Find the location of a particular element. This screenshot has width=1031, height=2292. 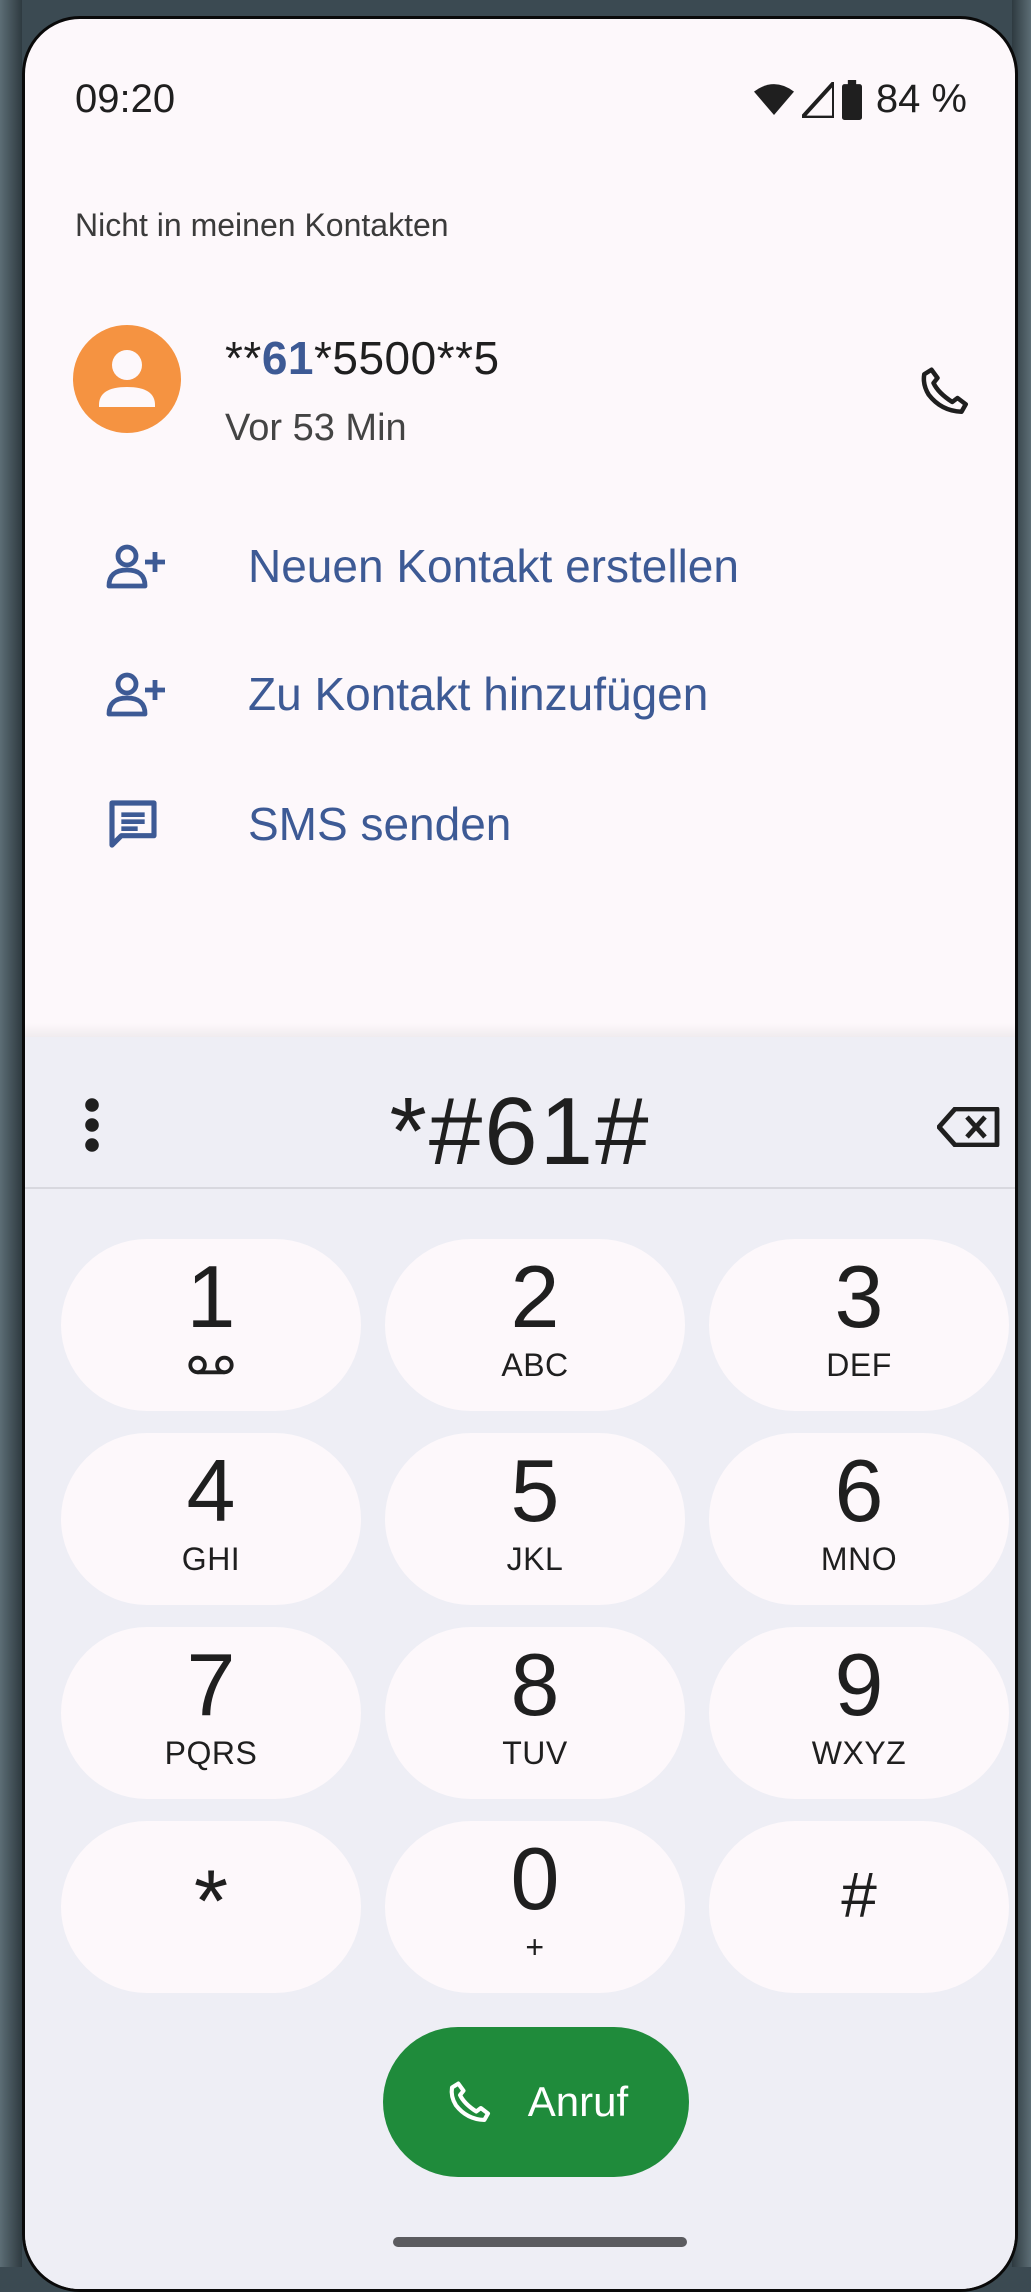

key-5: 5 JKL is located at coordinates (535, 1519).